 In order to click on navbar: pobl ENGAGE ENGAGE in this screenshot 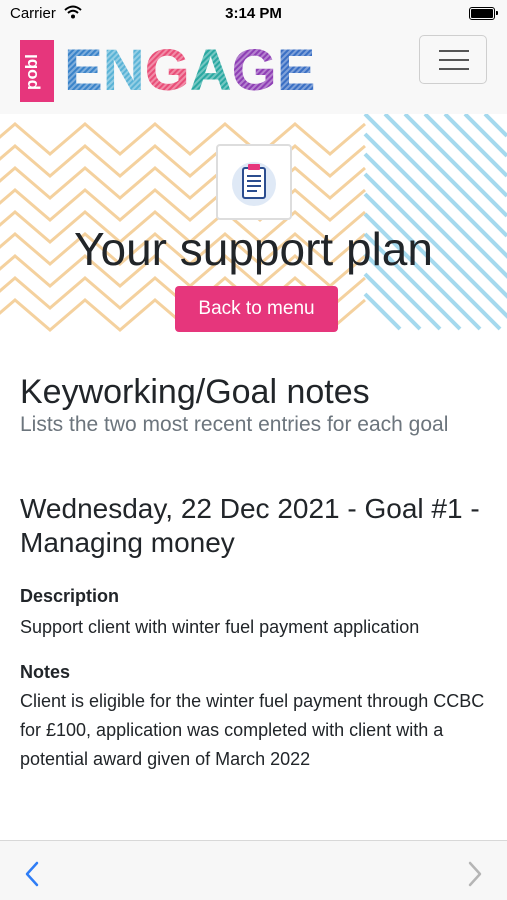, I will do `click(253, 71)`.